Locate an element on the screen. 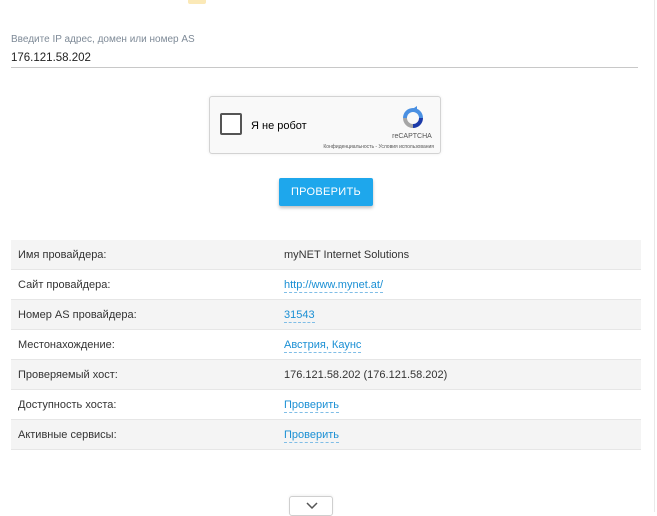  table-row: Имя провайдера: myNET Internet Solutions is located at coordinates (326, 255).